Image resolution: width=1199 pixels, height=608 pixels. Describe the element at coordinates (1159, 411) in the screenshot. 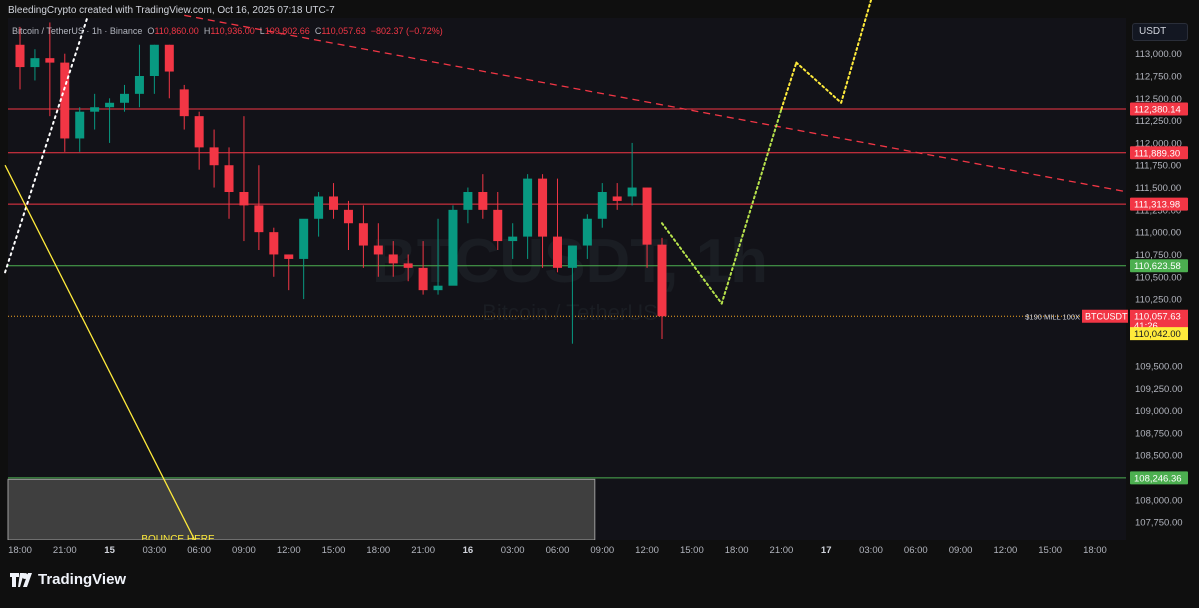

I see `price-tick-label: 109,000.00` at that location.